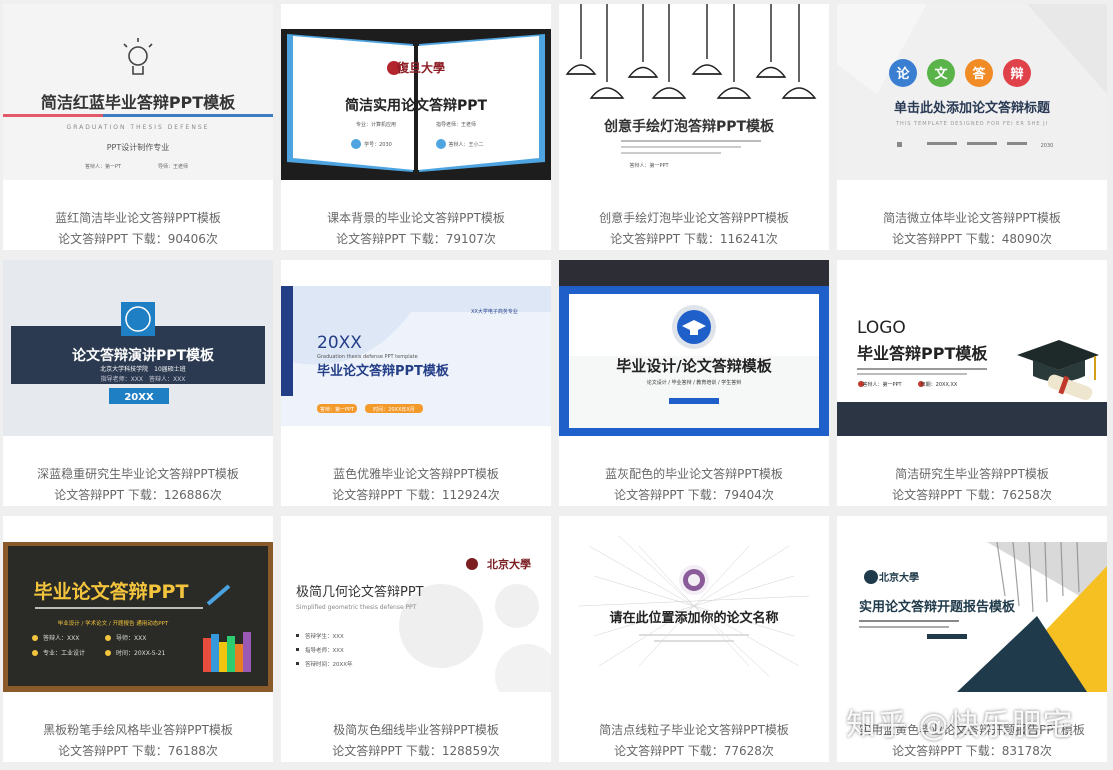  I want to click on svg-text: 日期：20XX.XX, so click(939, 385).